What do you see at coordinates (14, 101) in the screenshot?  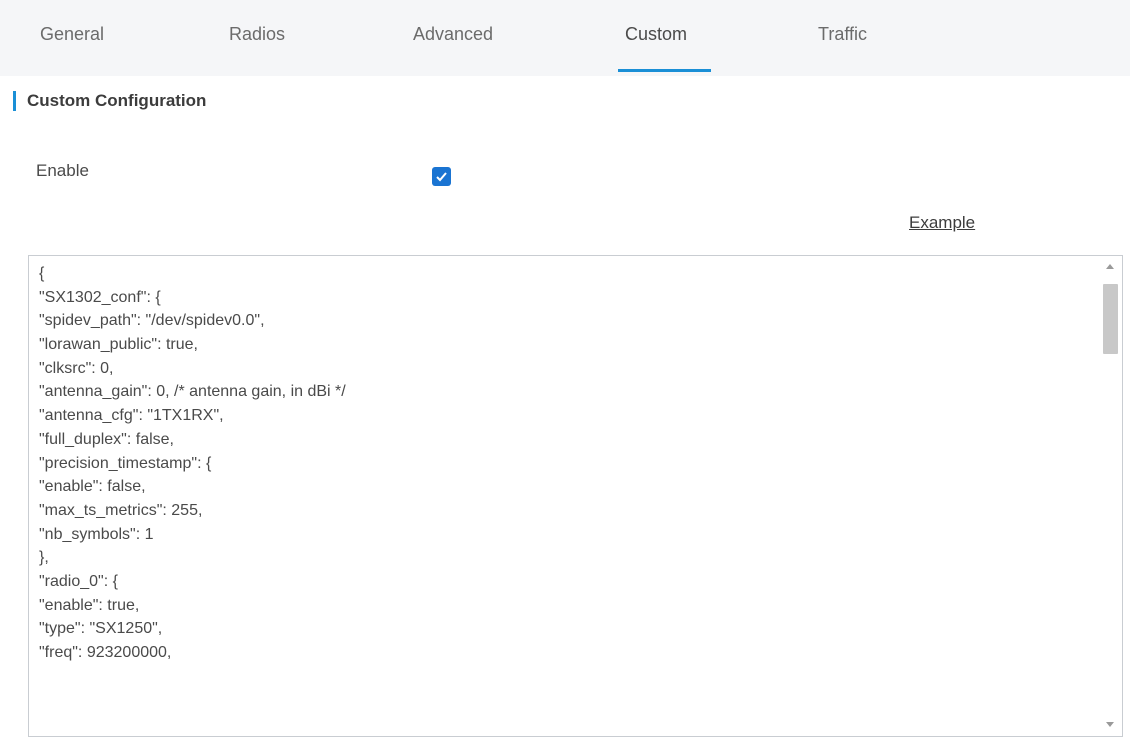 I see `section-accent-bar` at bounding box center [14, 101].